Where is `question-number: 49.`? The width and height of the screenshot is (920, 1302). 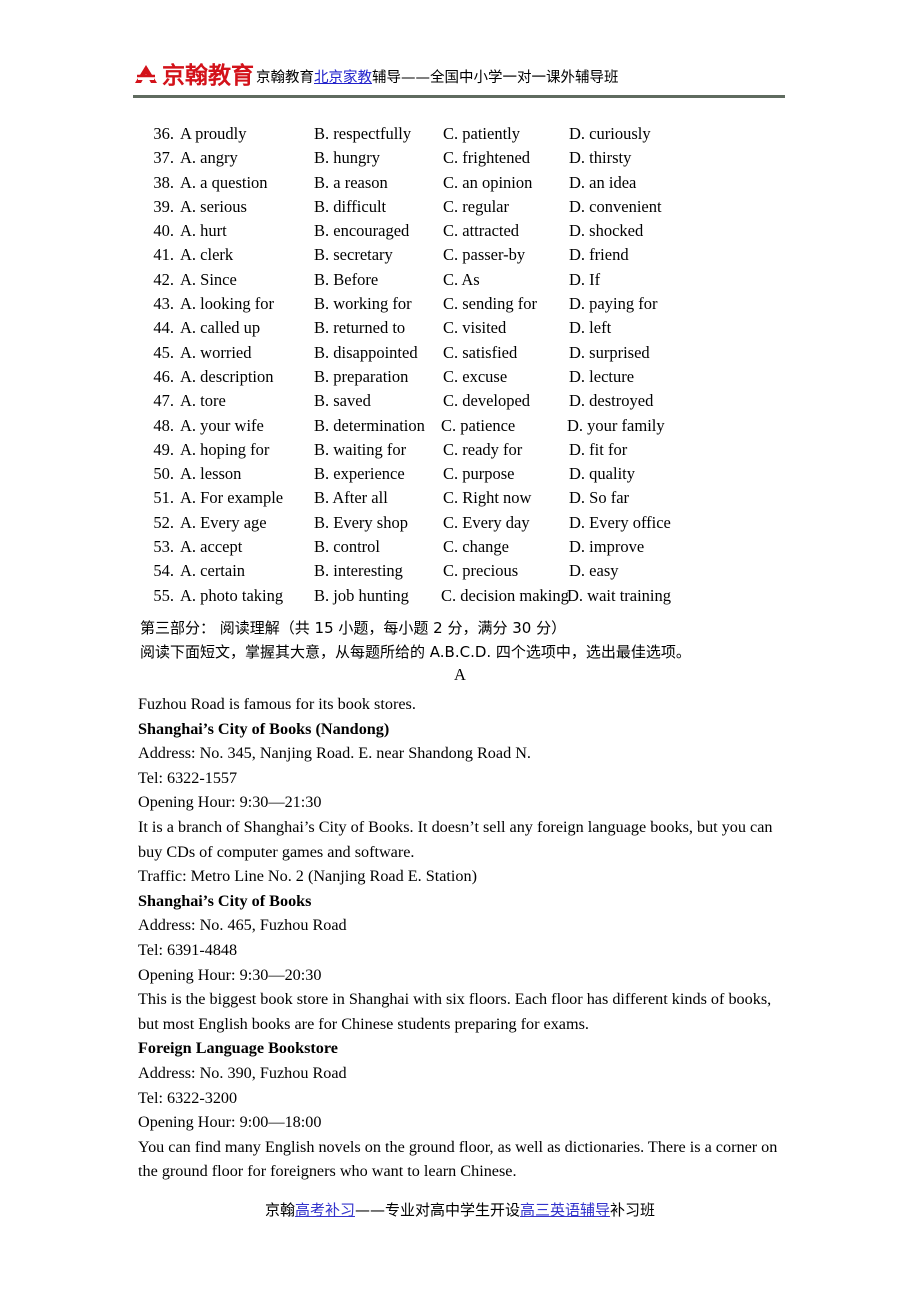
question-number: 49. is located at coordinates (163, 449).